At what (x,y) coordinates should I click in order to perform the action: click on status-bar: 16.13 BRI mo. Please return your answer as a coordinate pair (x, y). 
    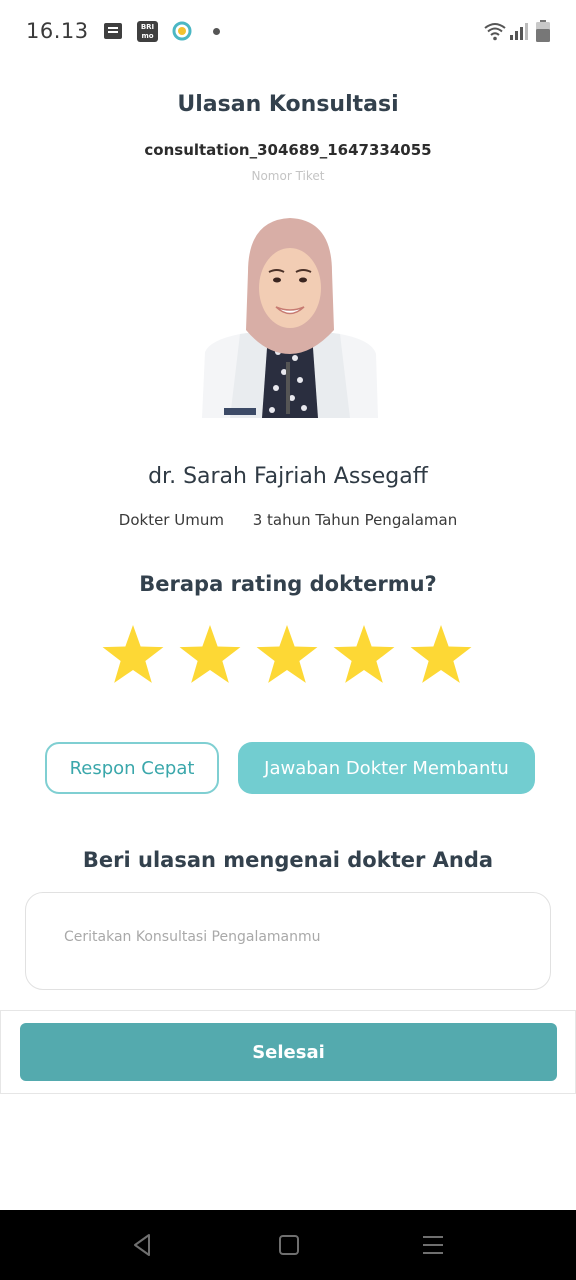
    Looking at the image, I should click on (288, 32).